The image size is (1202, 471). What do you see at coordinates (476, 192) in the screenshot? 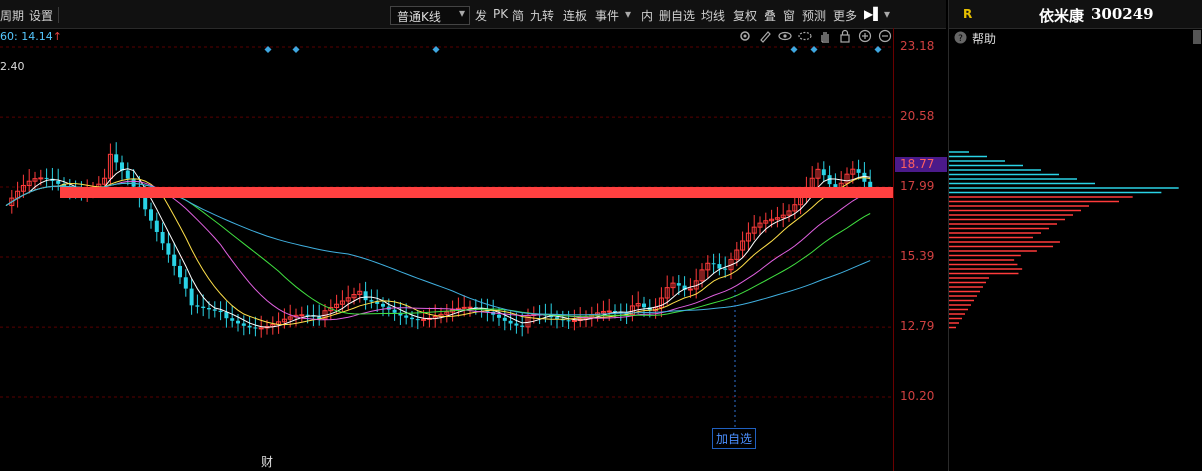
I see `support-band-highlight` at bounding box center [476, 192].